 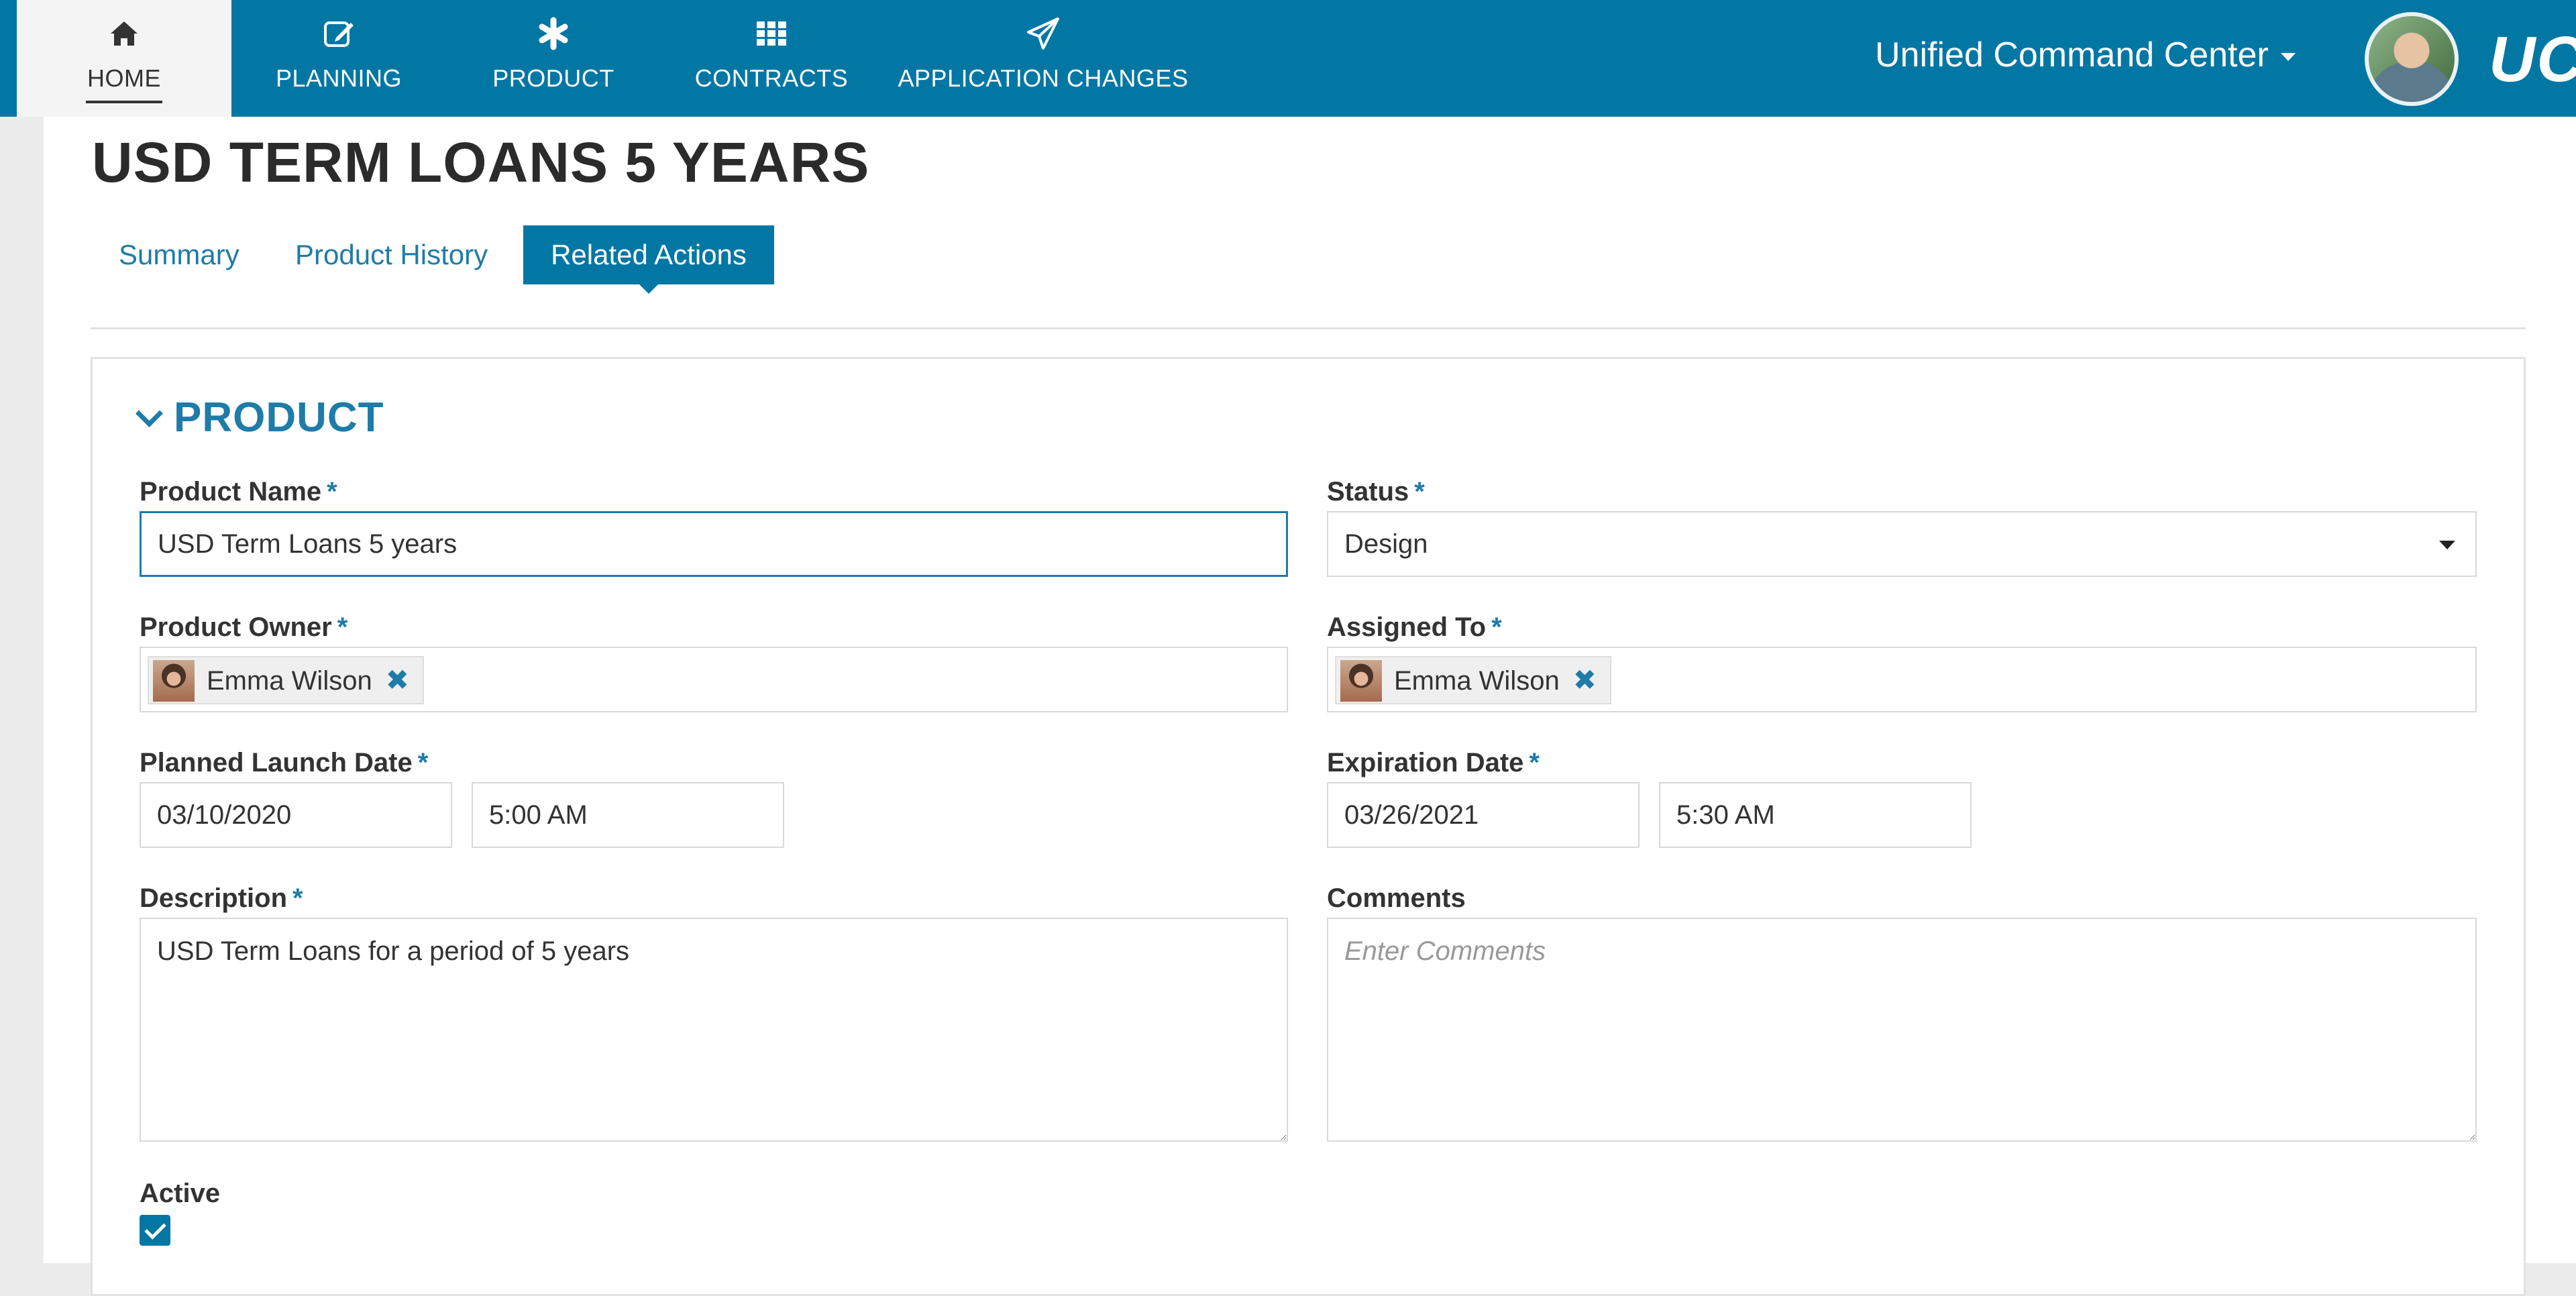 What do you see at coordinates (339, 34) in the screenshot?
I see `edit-icon` at bounding box center [339, 34].